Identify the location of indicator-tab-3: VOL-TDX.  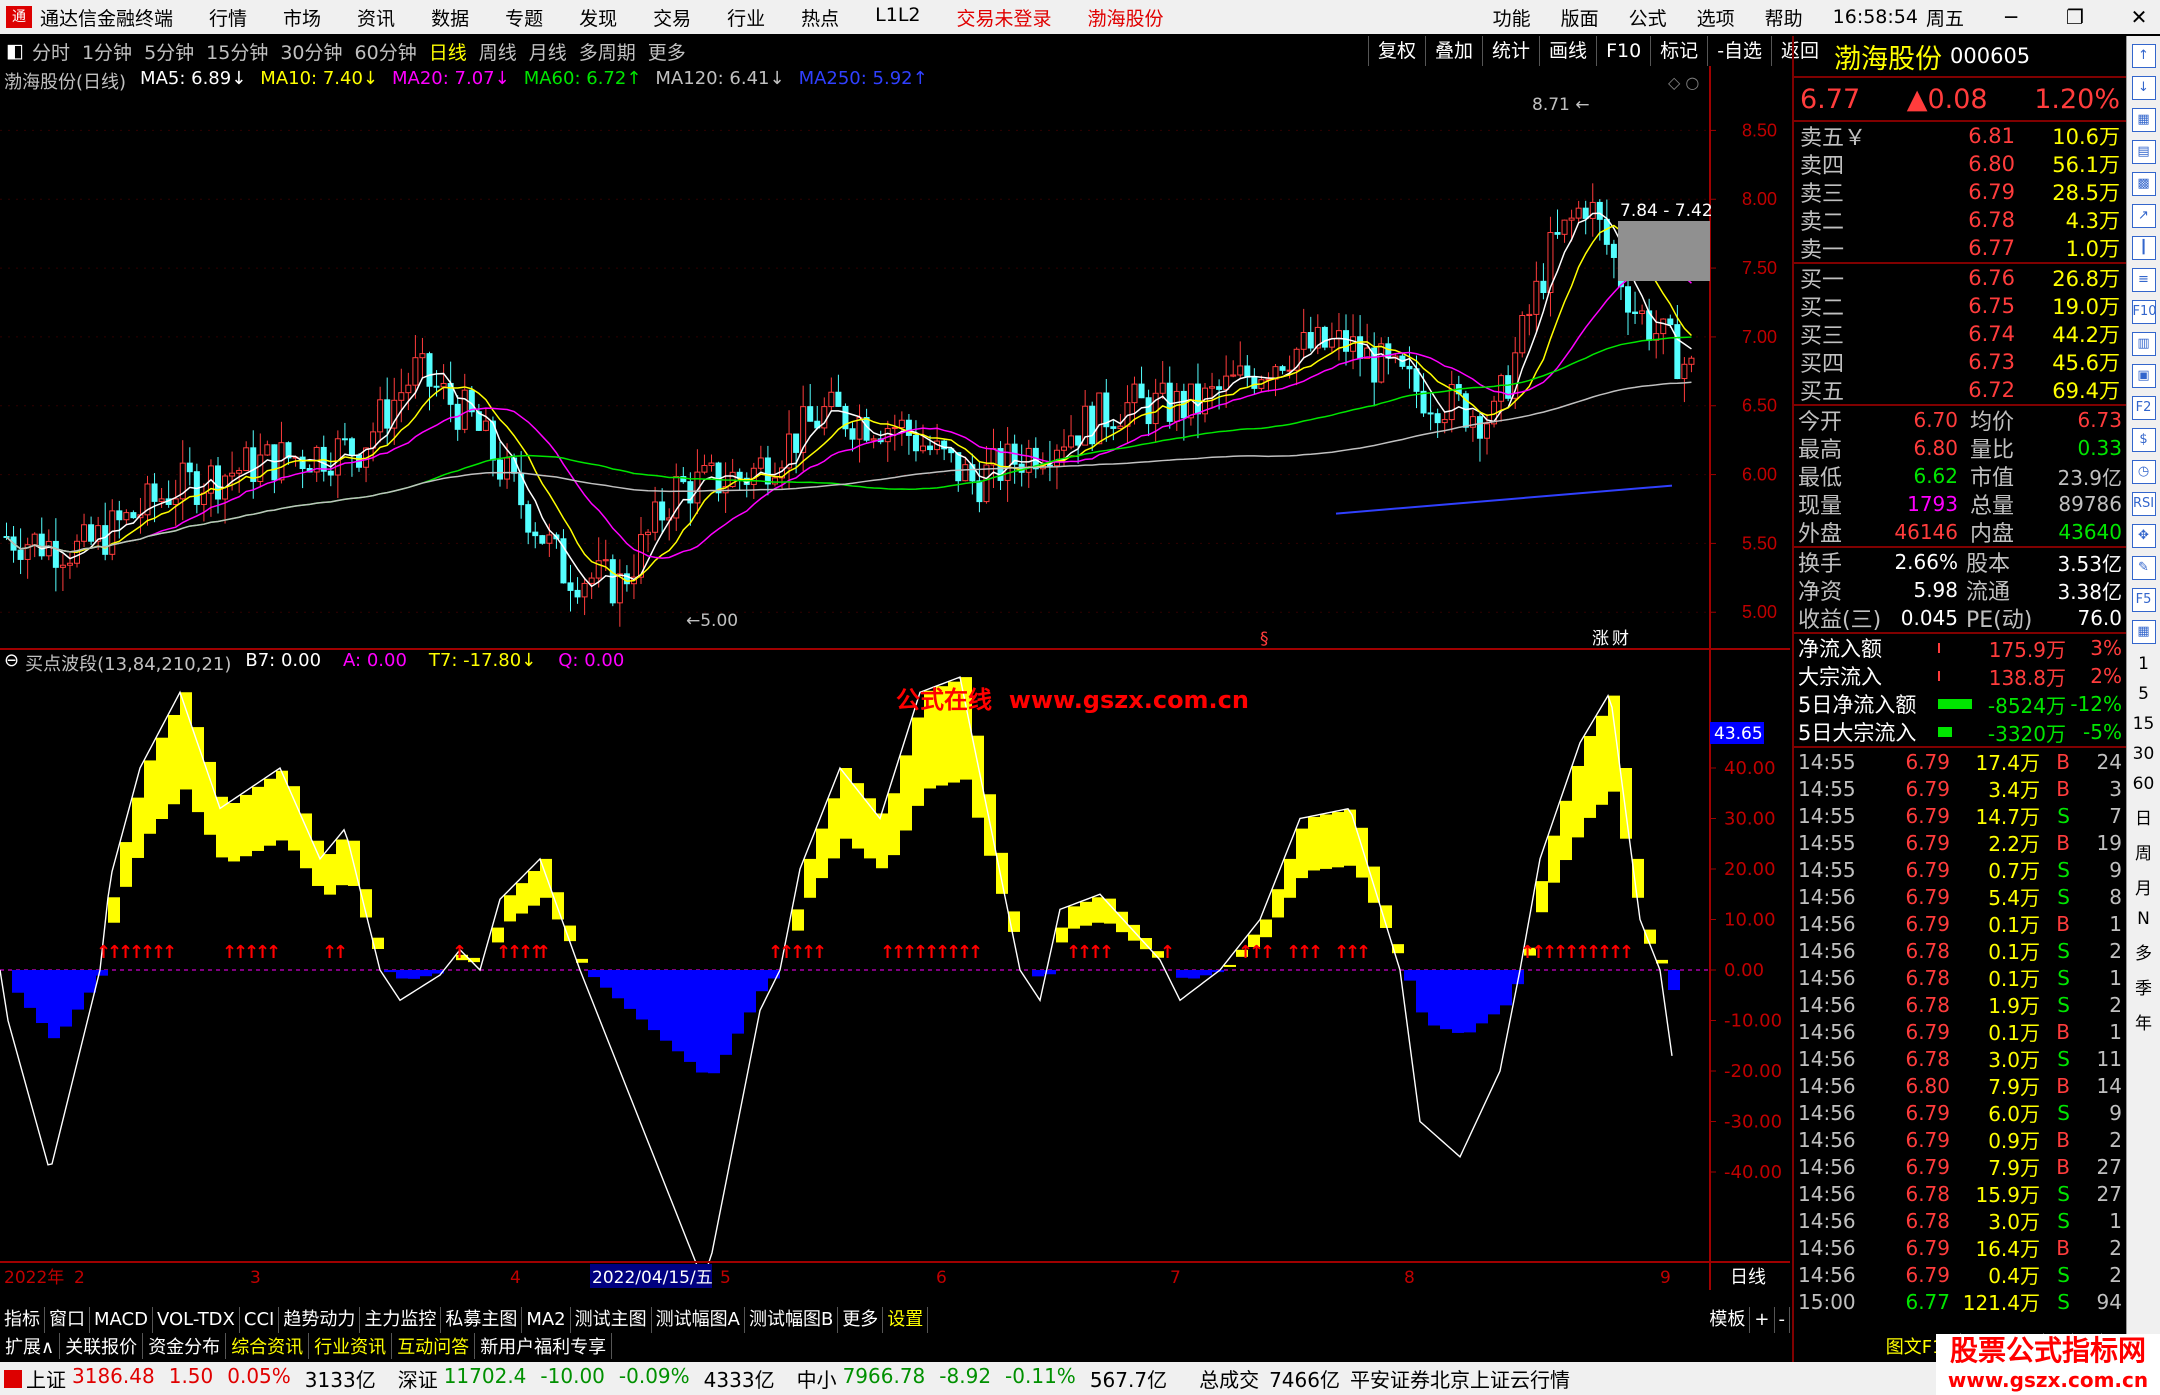
(196, 1320).